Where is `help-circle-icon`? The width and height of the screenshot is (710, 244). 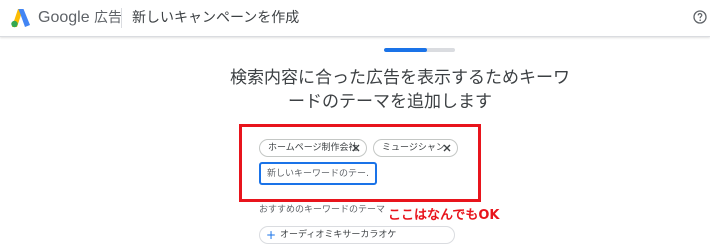
help-circle-icon is located at coordinates (700, 17).